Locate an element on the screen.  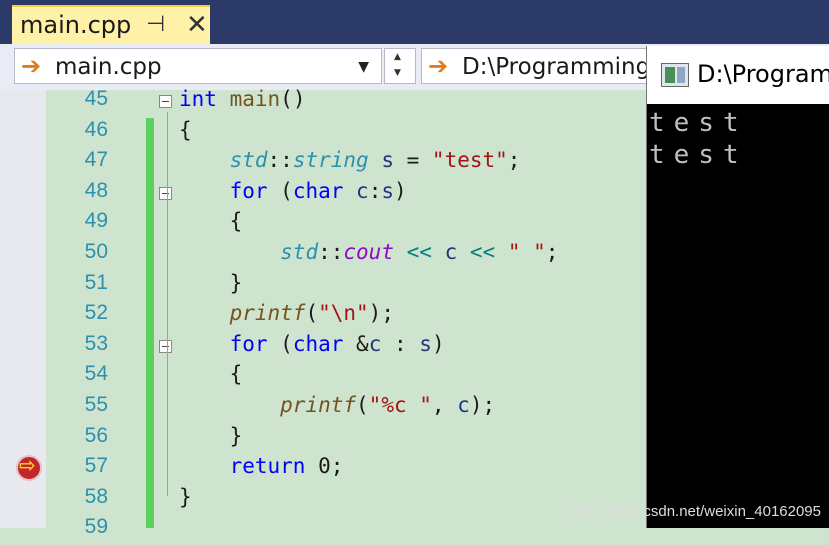
line-number: 52 is located at coordinates (96, 313).